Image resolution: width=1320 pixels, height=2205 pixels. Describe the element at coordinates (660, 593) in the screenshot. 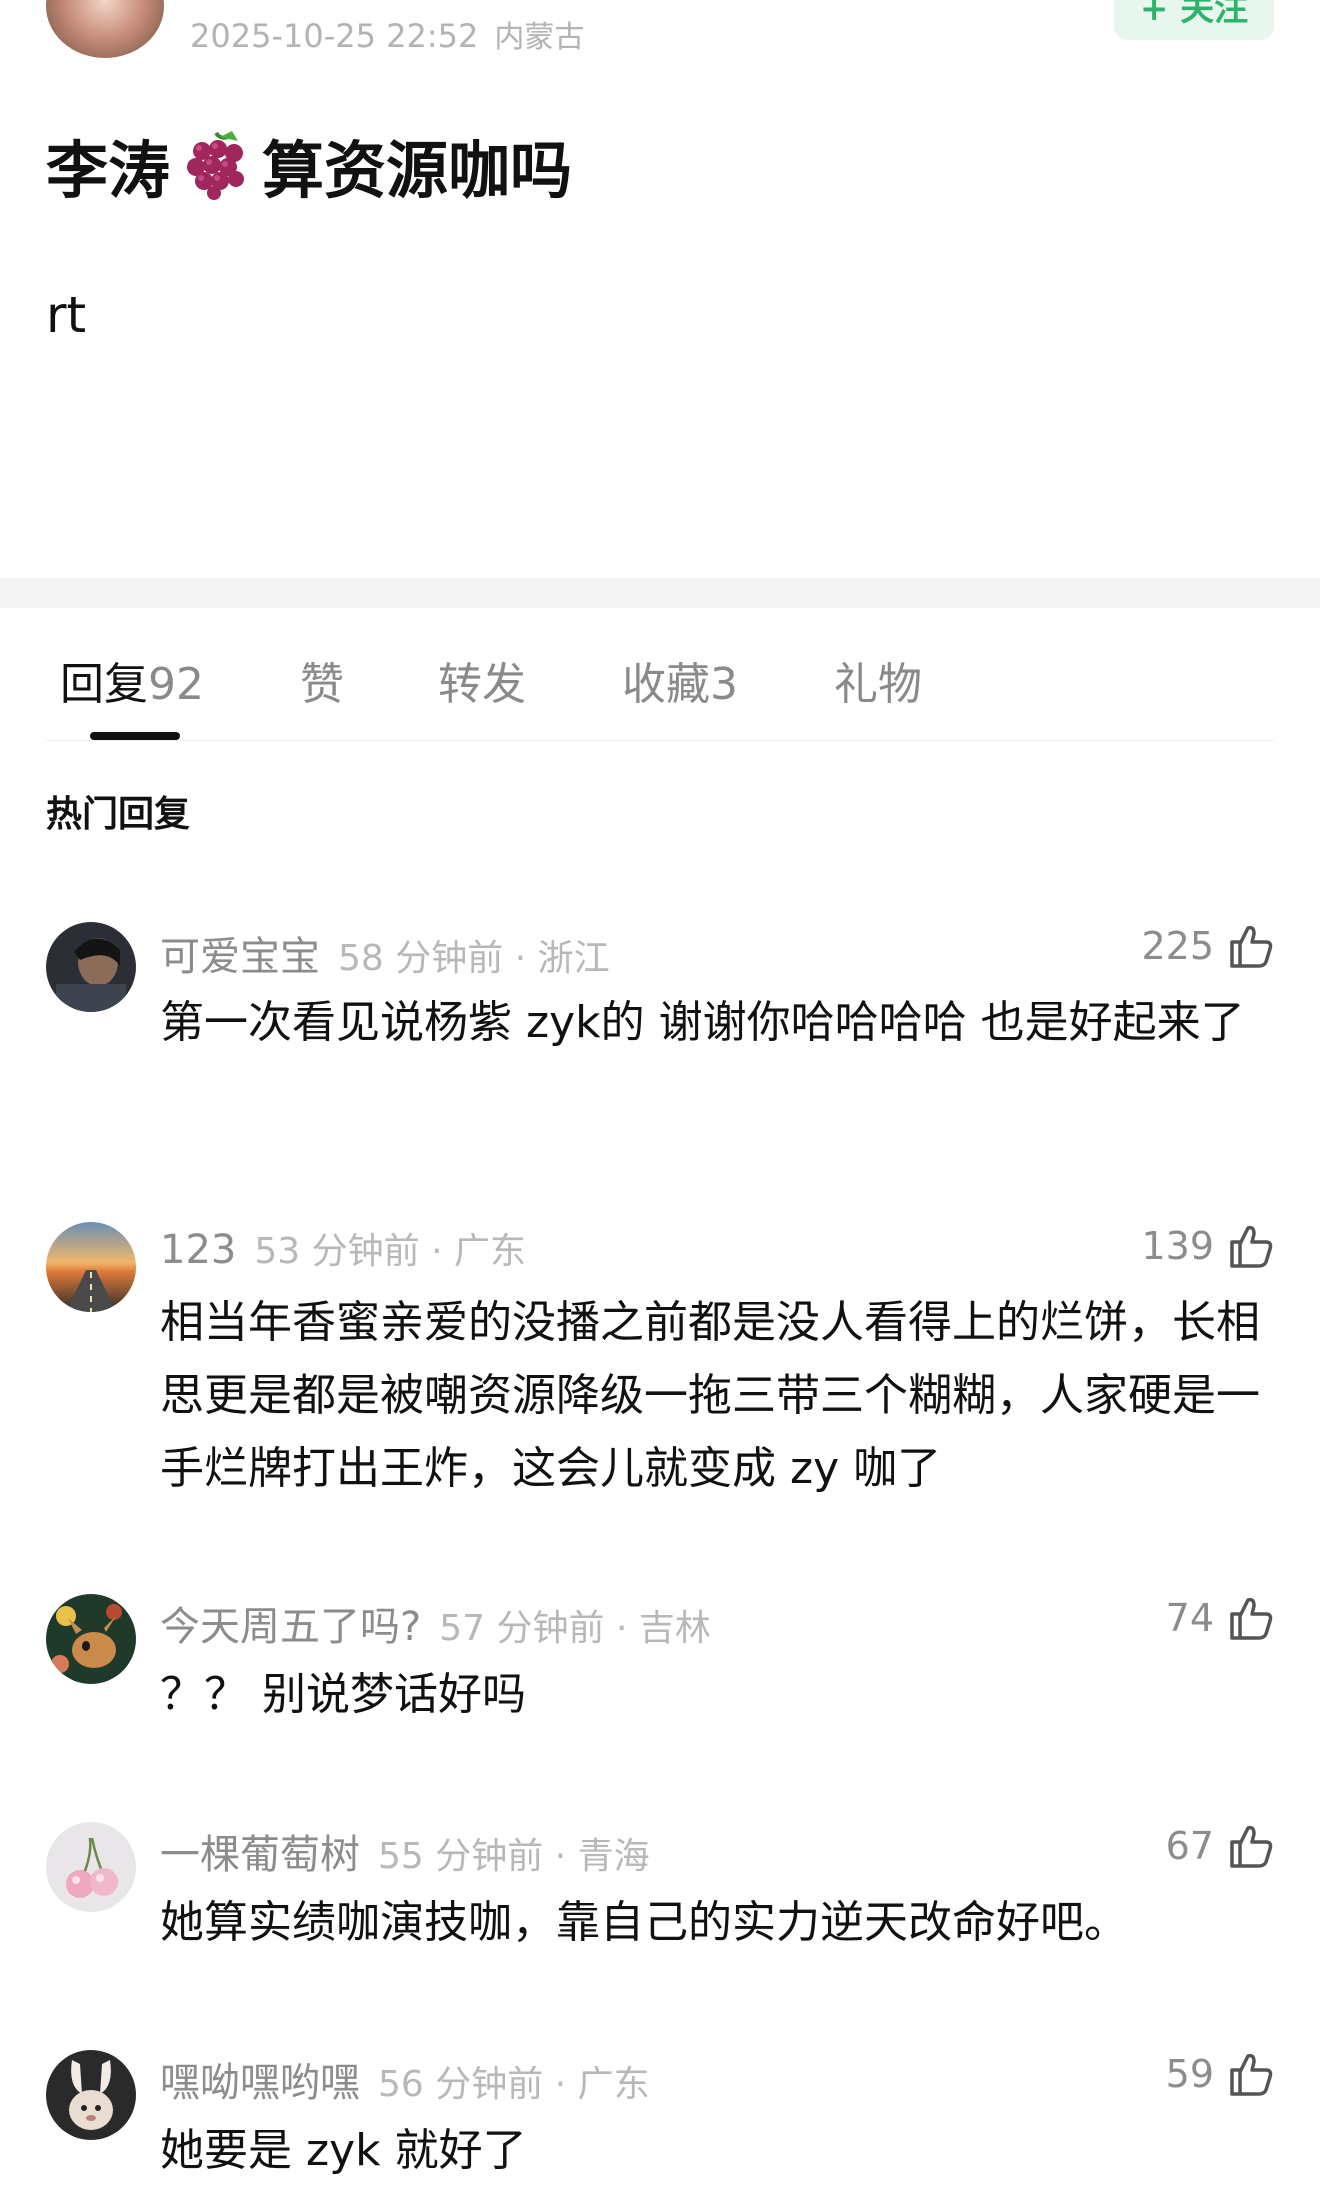

I see `section-divider` at that location.